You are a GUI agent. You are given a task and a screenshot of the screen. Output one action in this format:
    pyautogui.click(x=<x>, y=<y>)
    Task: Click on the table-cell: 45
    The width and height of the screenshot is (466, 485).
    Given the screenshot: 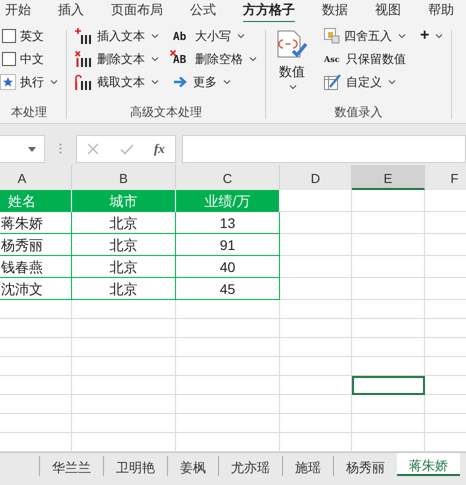 What is the action you would take?
    pyautogui.click(x=228, y=289)
    